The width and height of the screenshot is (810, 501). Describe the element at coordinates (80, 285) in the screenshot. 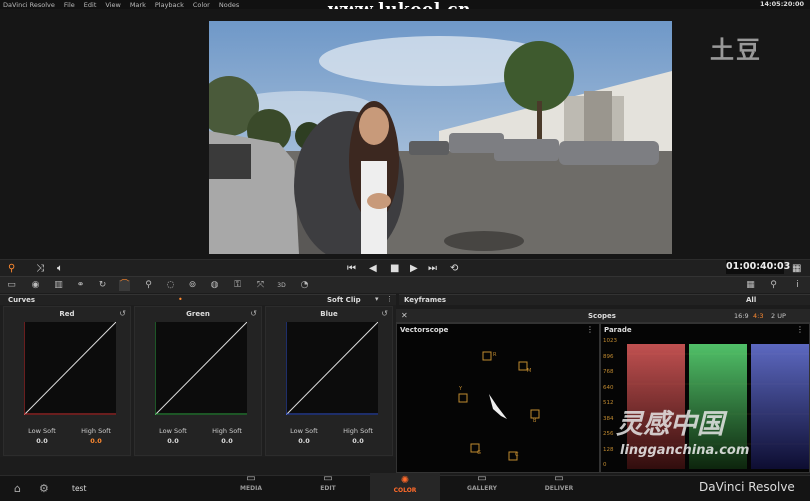

I see `rgb-mixer-icon: ⚭` at that location.